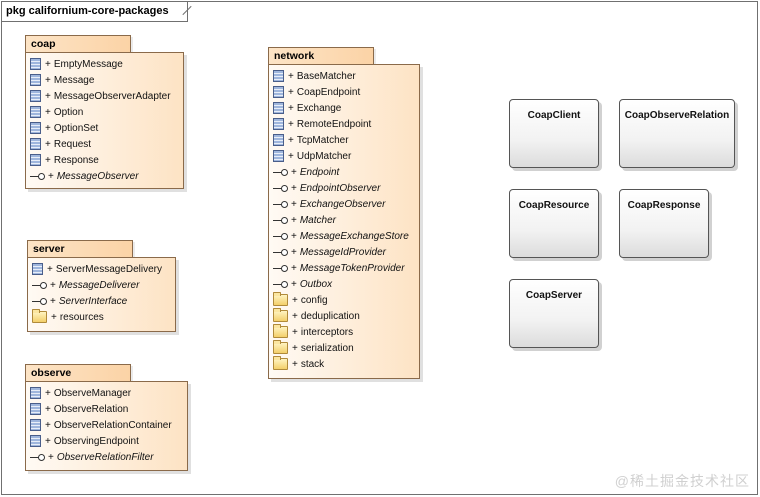 Image resolution: width=760 pixels, height=497 pixels. I want to click on member-name: BaseMatcher, so click(326, 76).